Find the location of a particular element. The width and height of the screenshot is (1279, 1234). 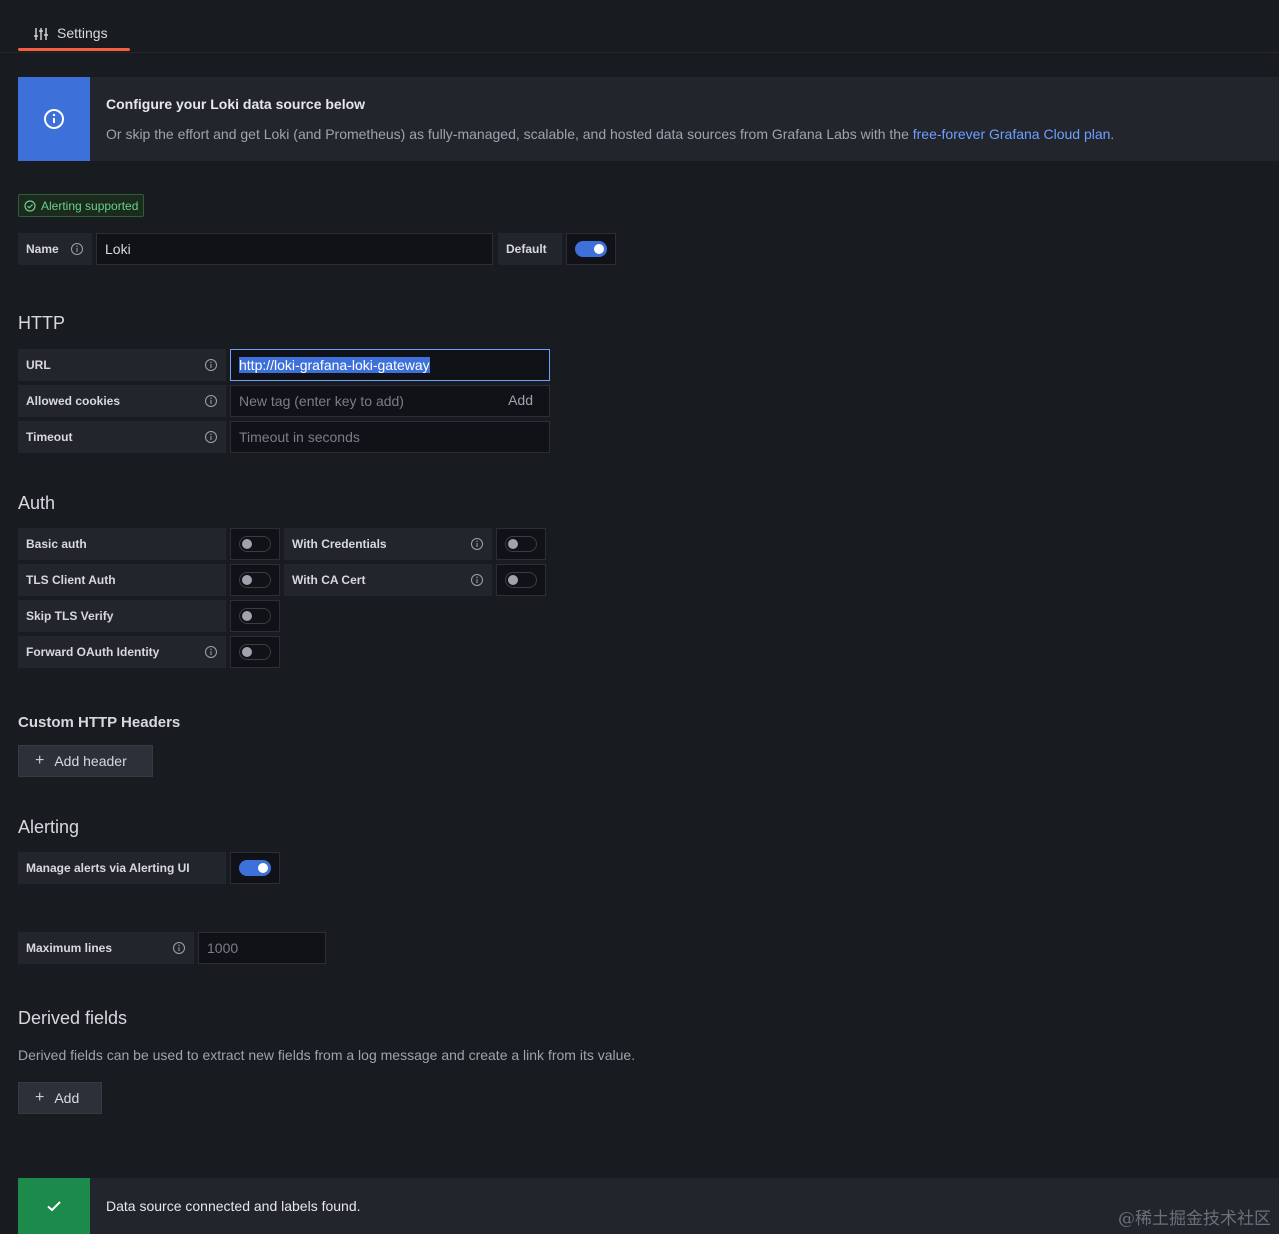

manage-alerts-label: Manage alerts via Alerting UI is located at coordinates (122, 868).